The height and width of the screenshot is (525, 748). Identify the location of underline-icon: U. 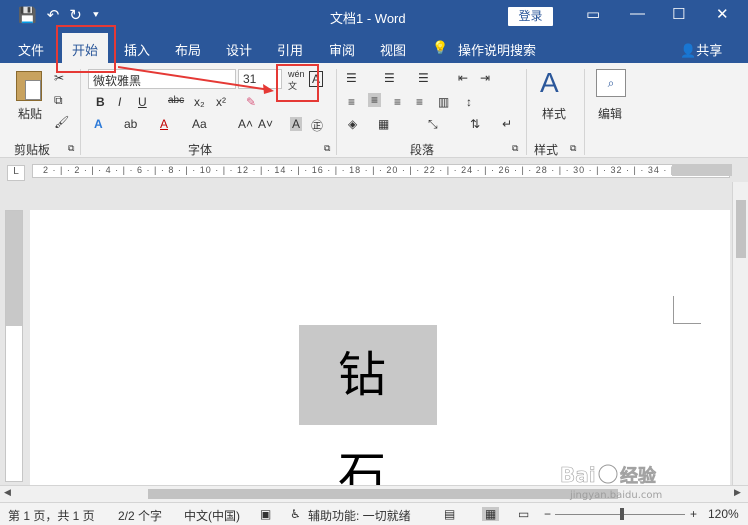
(142, 102).